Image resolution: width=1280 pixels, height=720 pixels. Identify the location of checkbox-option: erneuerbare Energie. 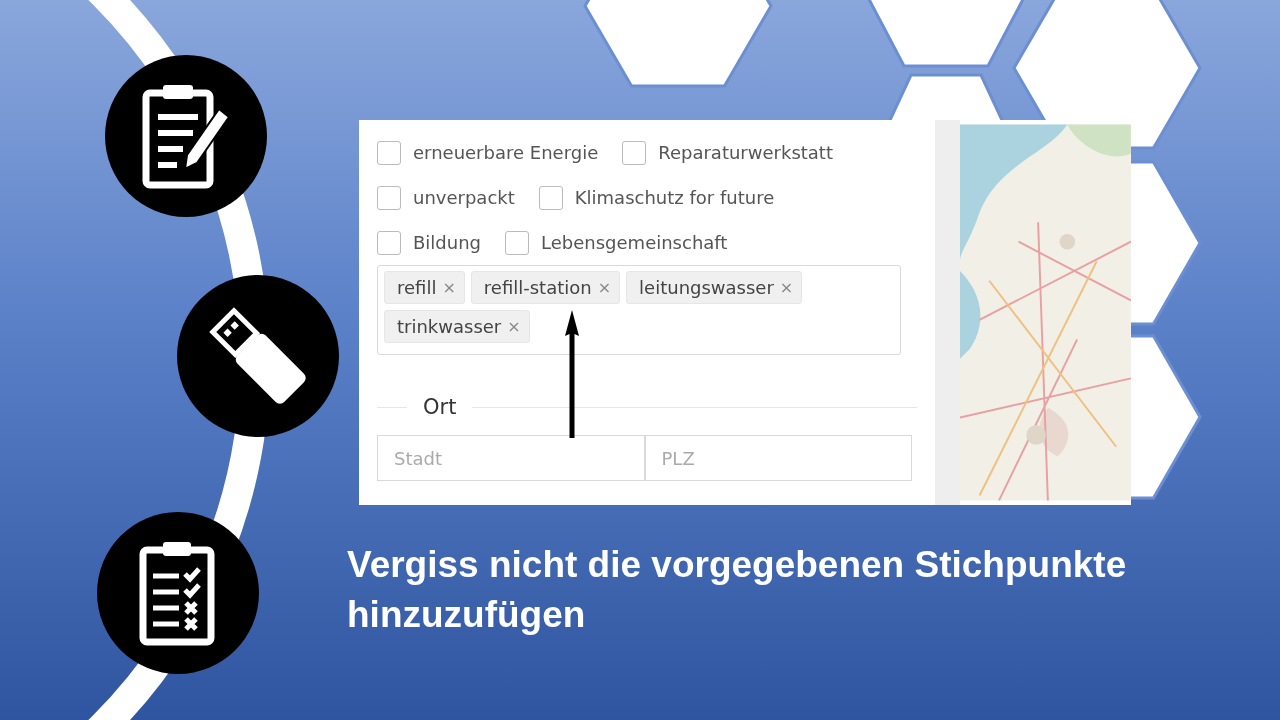
(488, 152).